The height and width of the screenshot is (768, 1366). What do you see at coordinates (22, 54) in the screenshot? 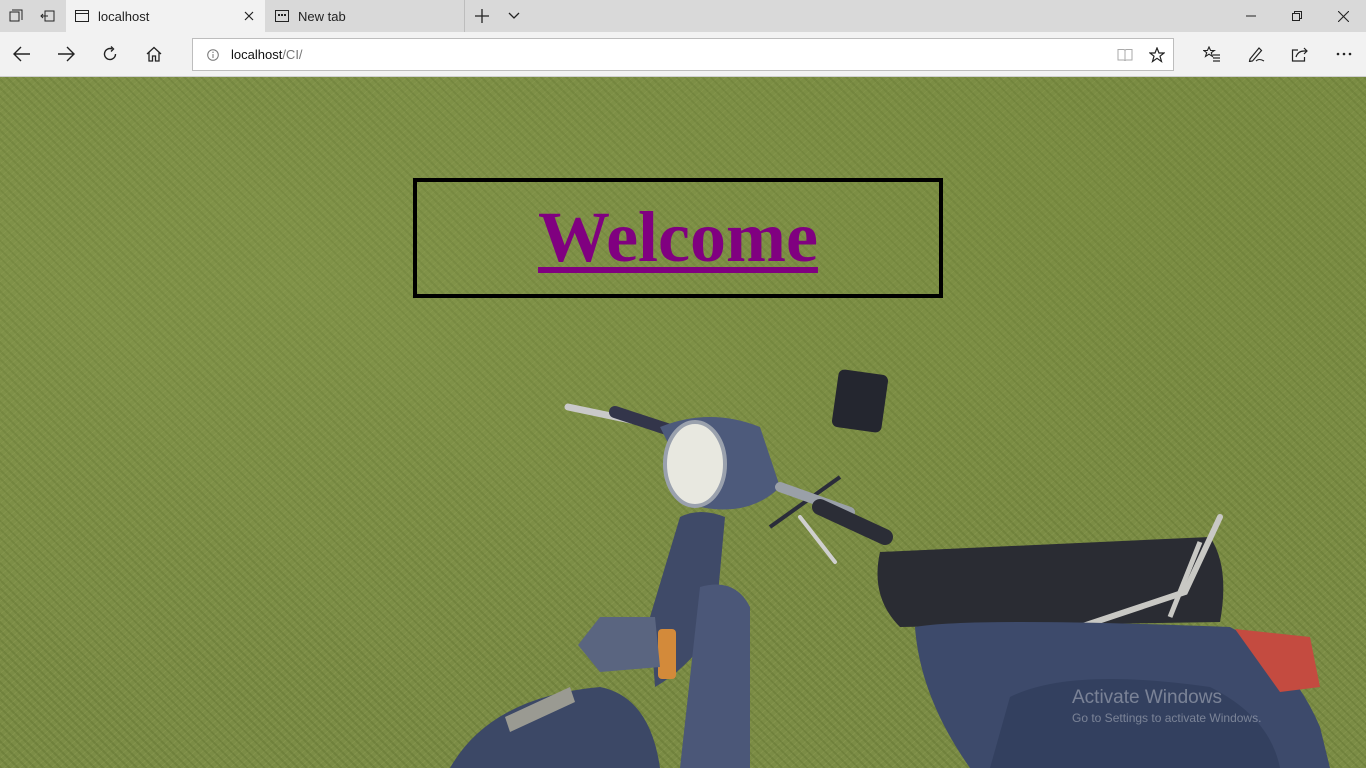
I see `back-arrow-icon` at bounding box center [22, 54].